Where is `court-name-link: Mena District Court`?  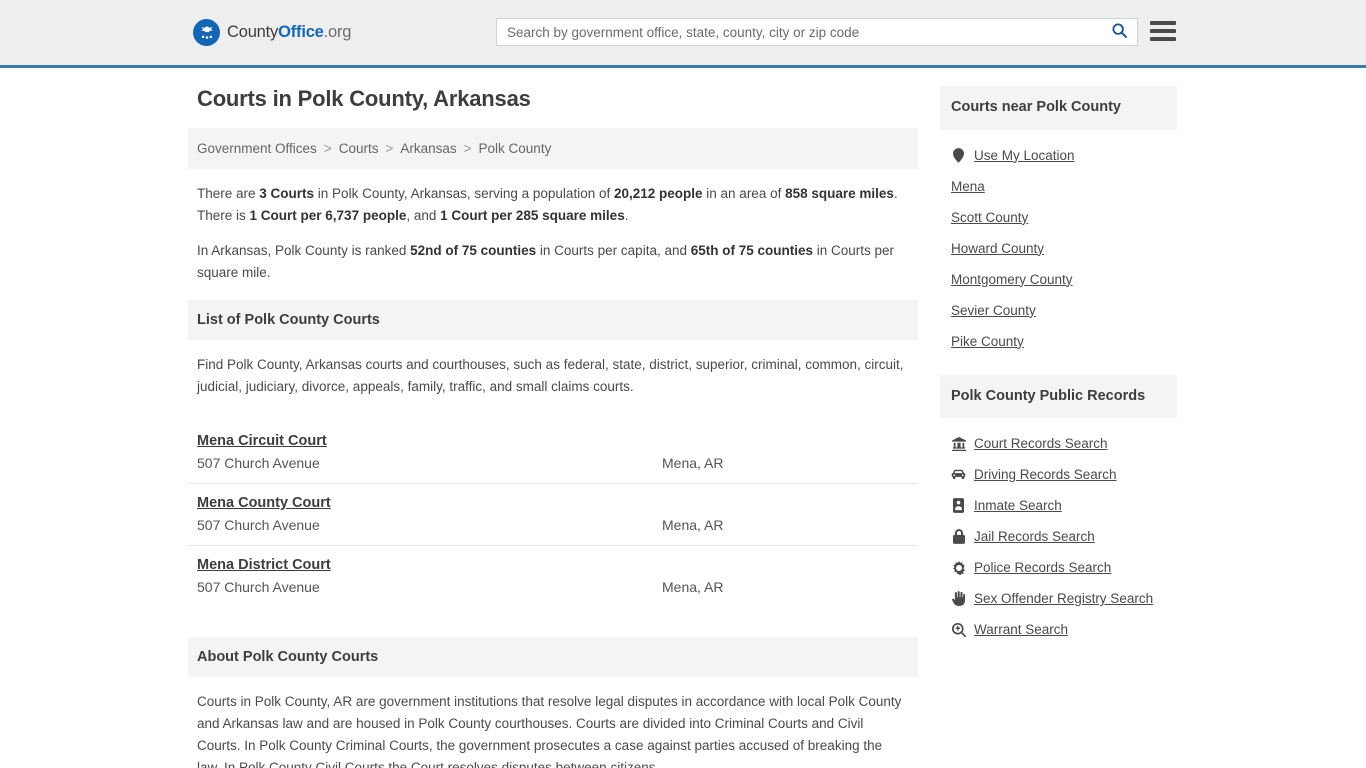
court-name-link: Mena District Court is located at coordinates (264, 565).